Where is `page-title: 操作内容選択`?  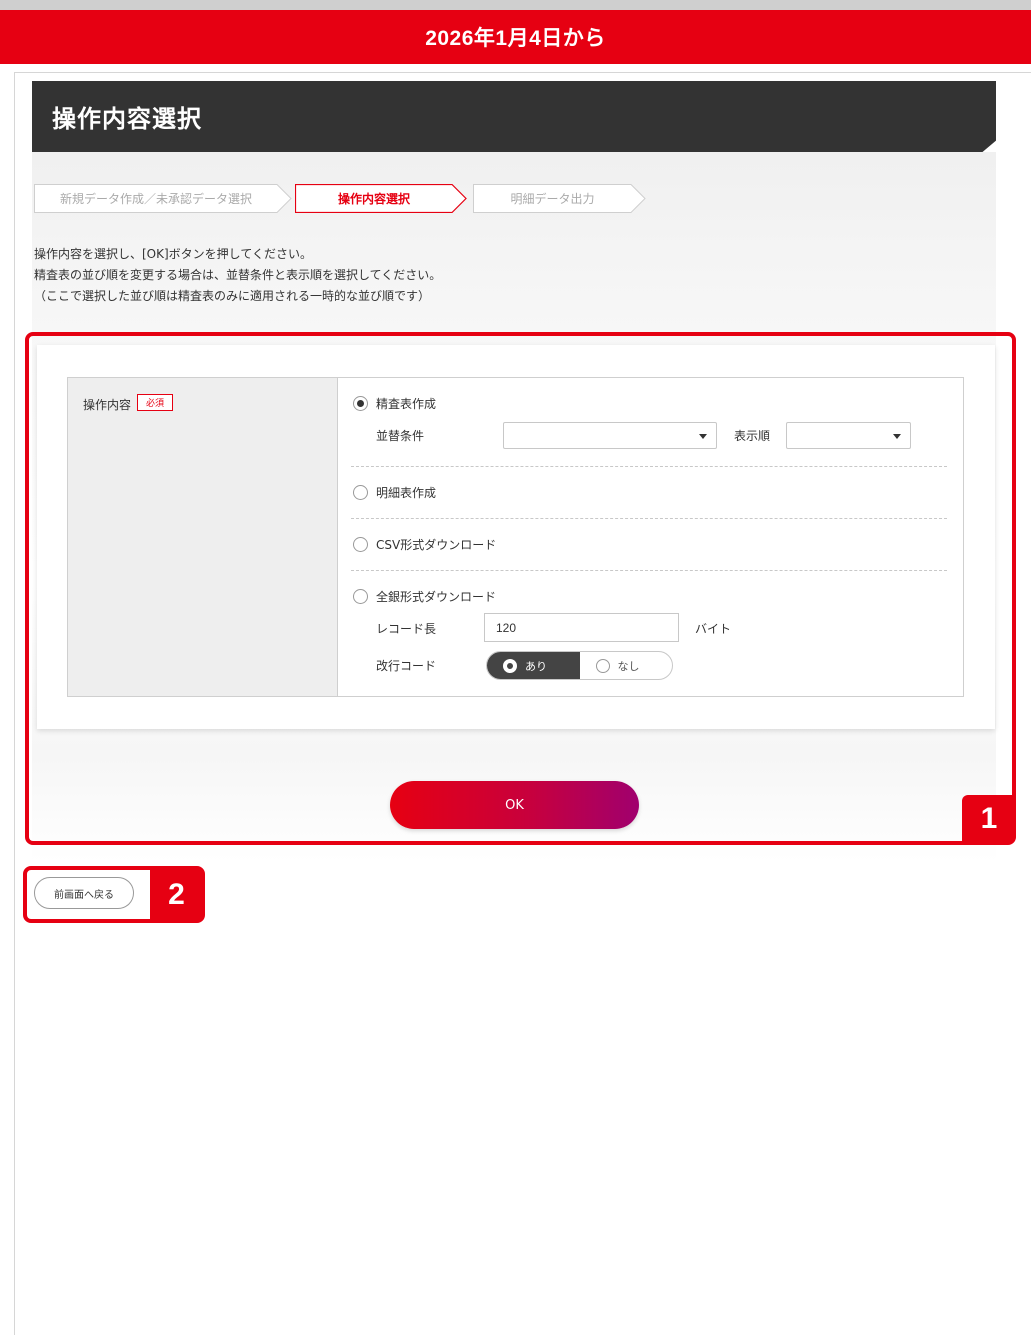
page-title: 操作内容選択 is located at coordinates (127, 119).